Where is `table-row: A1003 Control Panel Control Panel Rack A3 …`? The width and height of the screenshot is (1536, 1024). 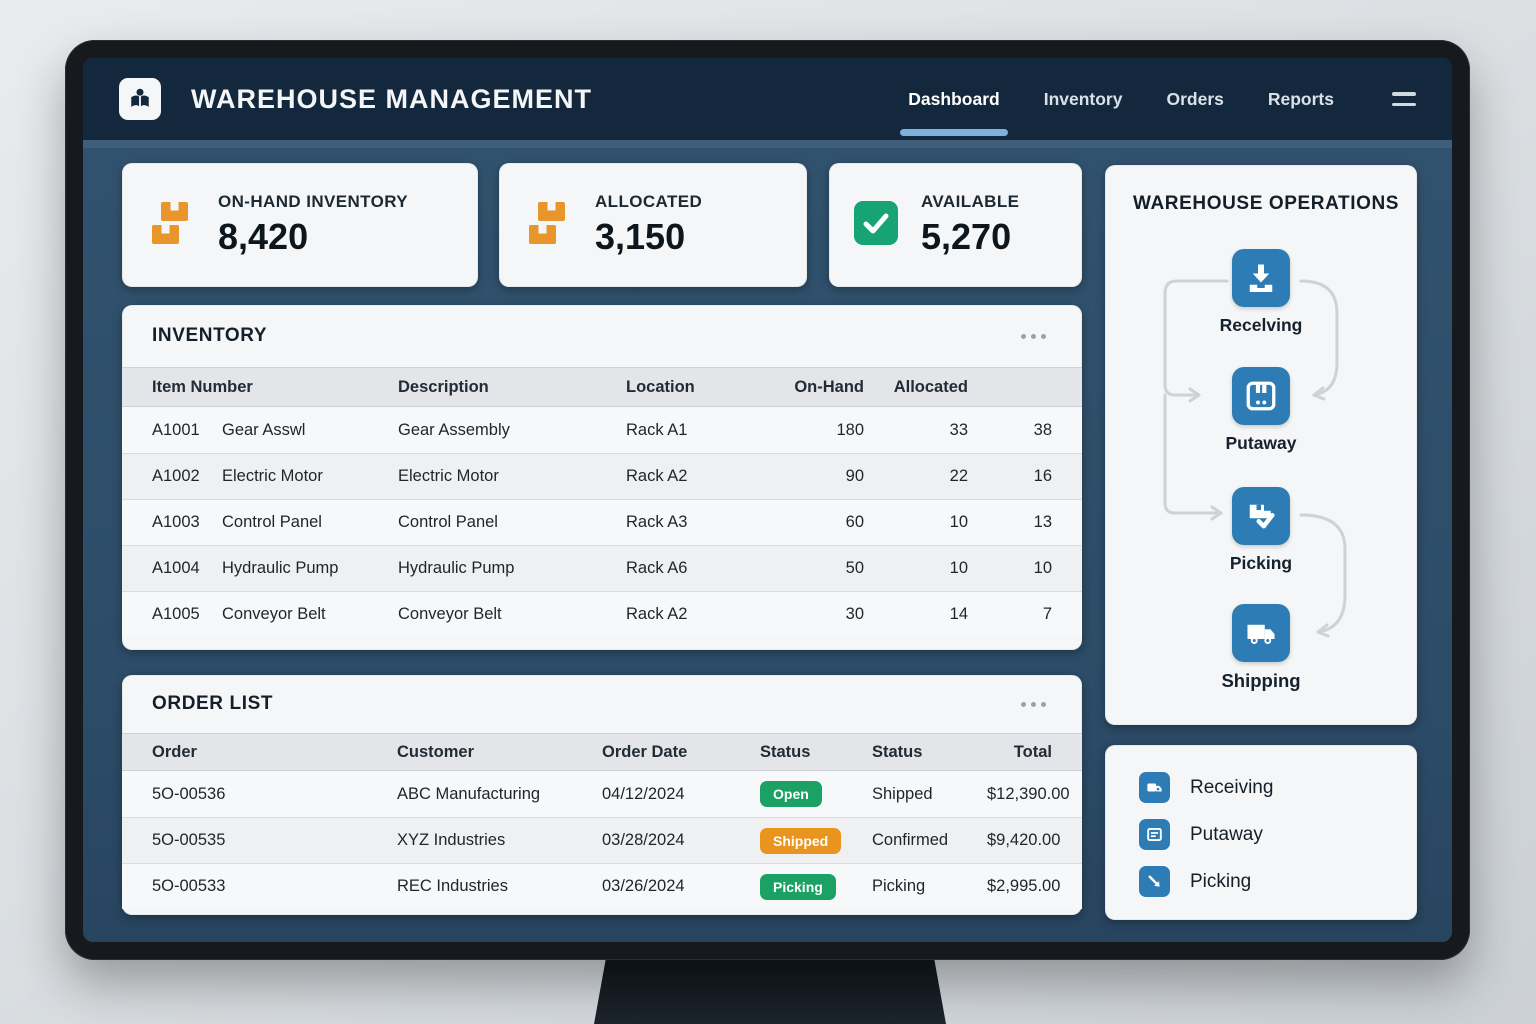
table-row: A1003 Control Panel Control Panel Rack A3 … is located at coordinates (602, 522).